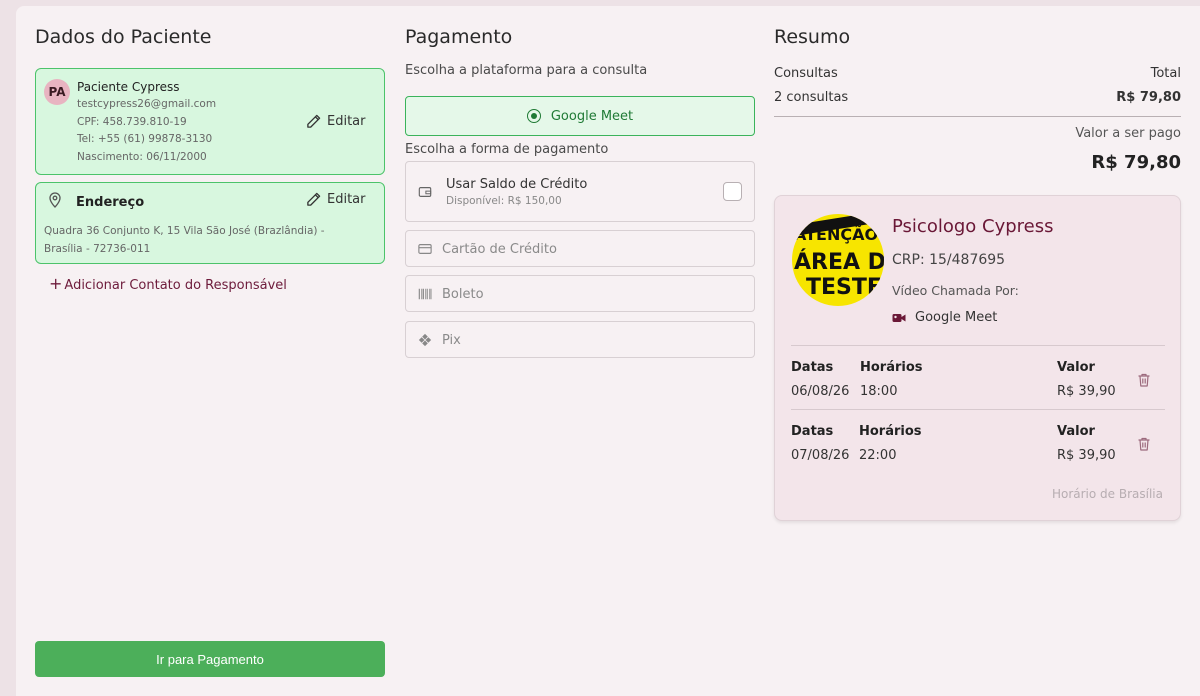  Describe the element at coordinates (110, 202) in the screenshot. I see `address-title: Endereço` at that location.